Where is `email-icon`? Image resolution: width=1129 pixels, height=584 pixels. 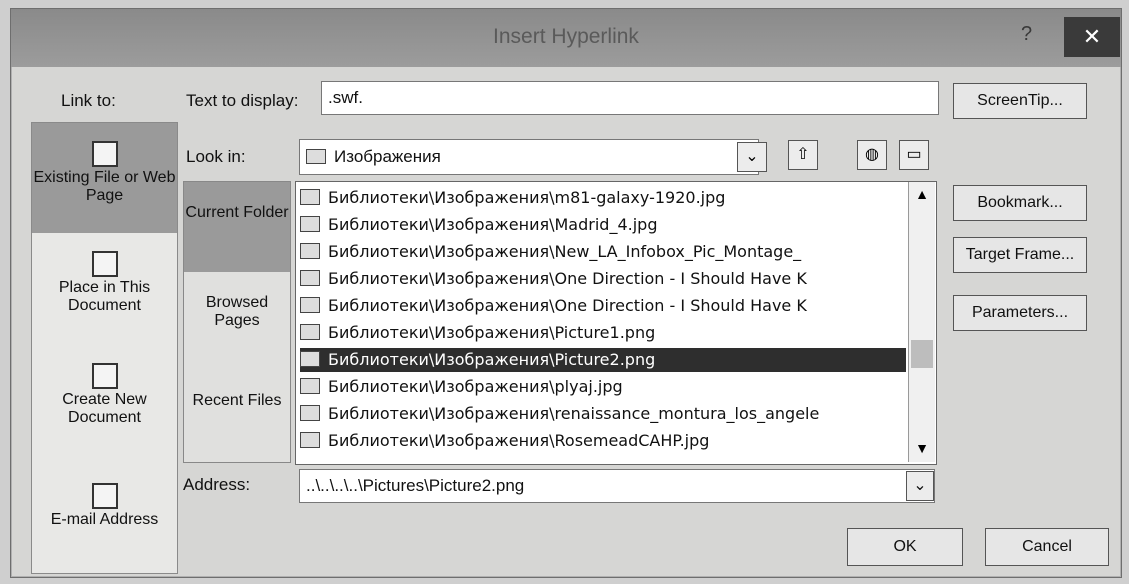
email-icon is located at coordinates (104, 496).